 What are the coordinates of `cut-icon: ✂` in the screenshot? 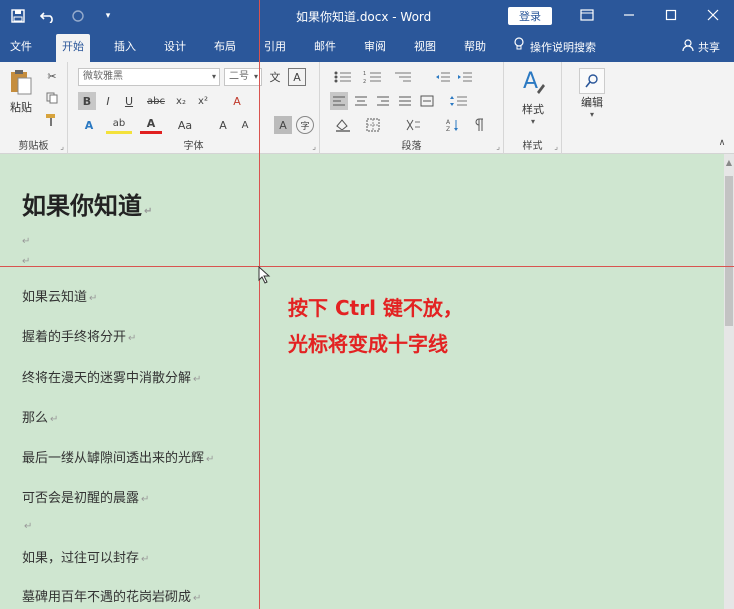 It's located at (52, 76).